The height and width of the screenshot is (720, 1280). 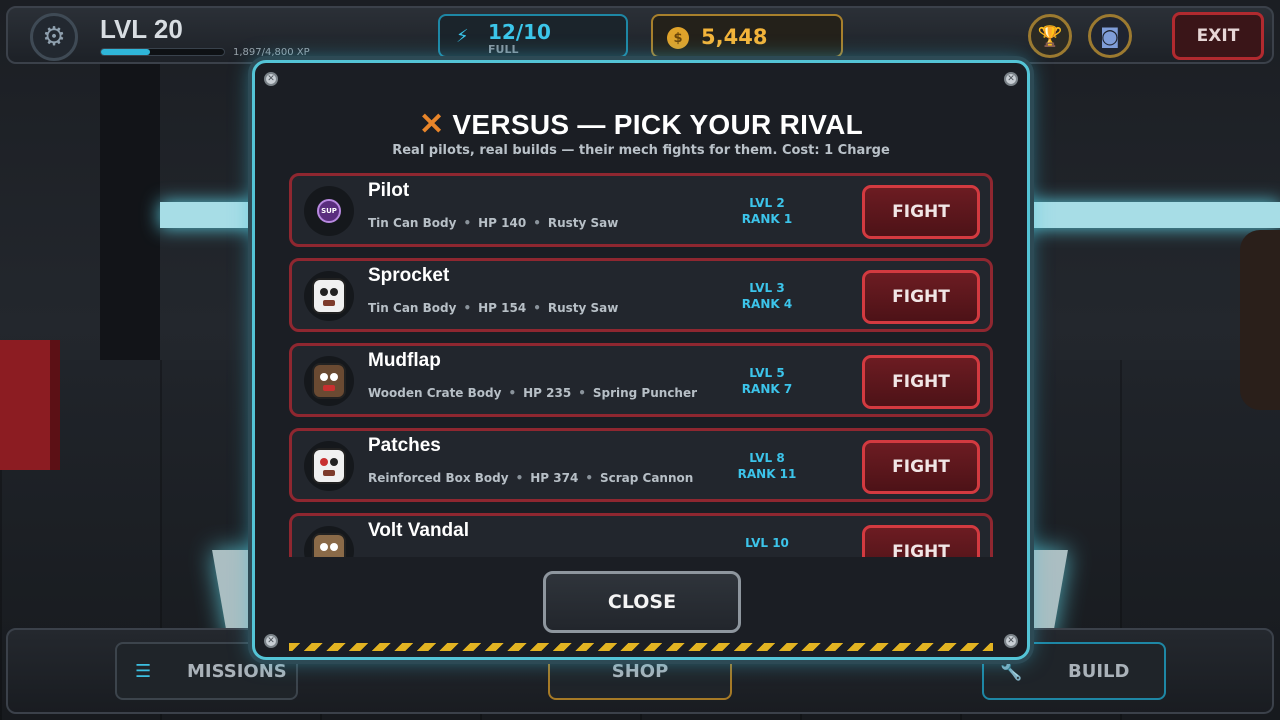 What do you see at coordinates (767, 296) in the screenshot?
I see `rival-level-rank: LVL 3 RANK 4` at bounding box center [767, 296].